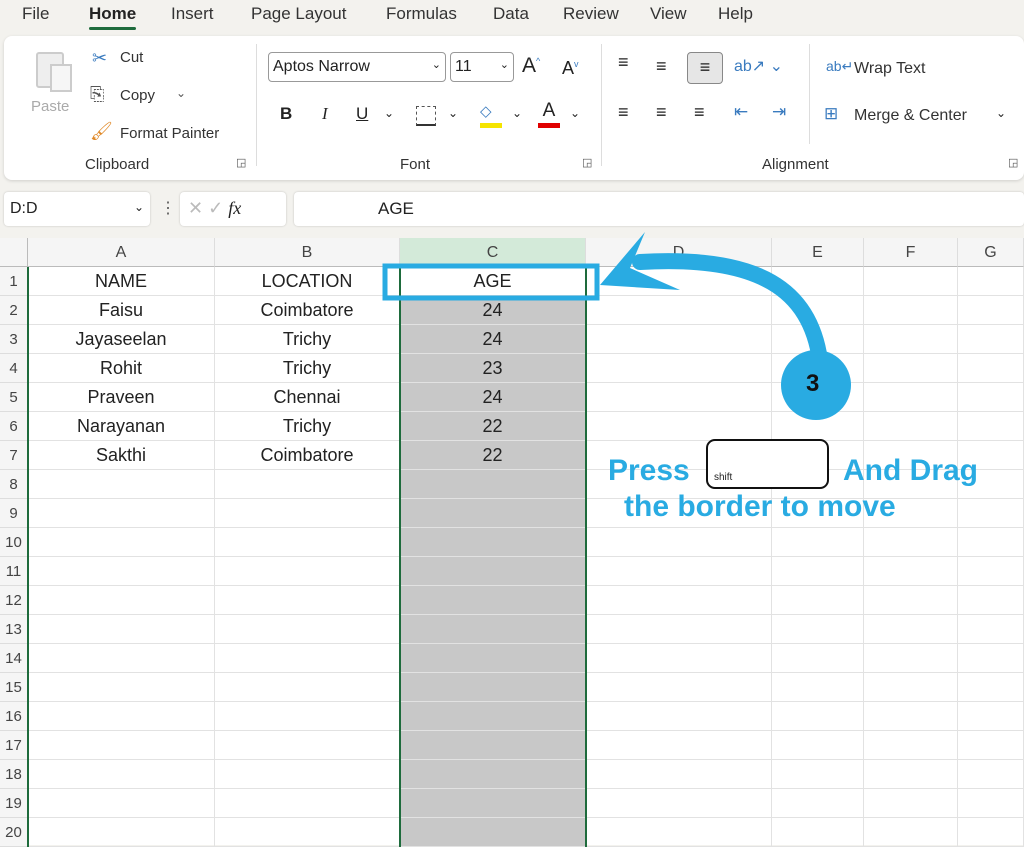 The width and height of the screenshot is (1024, 847). What do you see at coordinates (760, 506) in the screenshot?
I see `instruction-line2: the border to move` at bounding box center [760, 506].